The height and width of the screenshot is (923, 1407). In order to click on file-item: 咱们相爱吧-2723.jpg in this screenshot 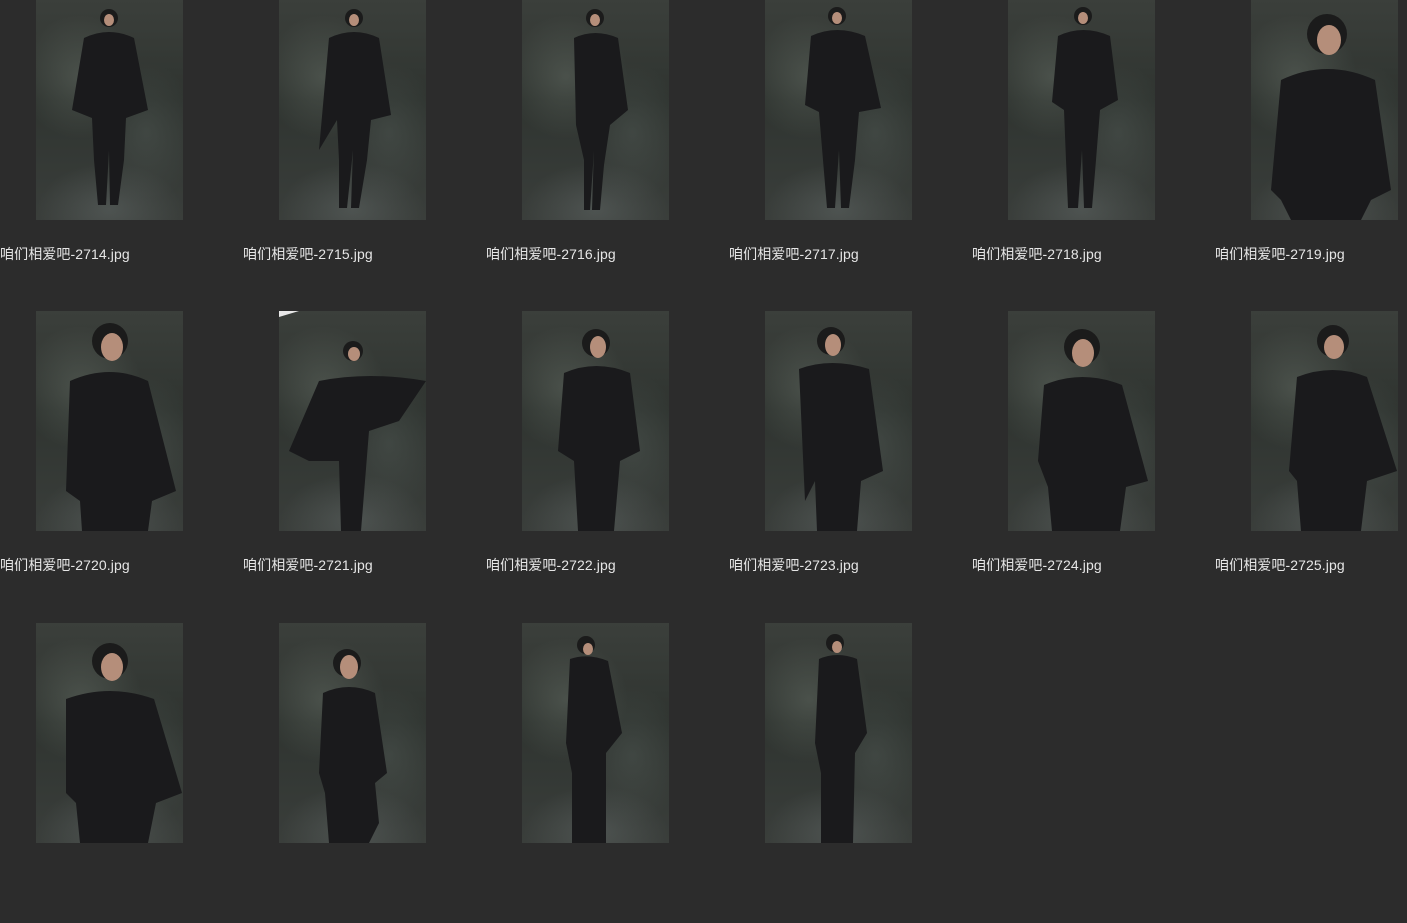, I will do `click(850, 461)`.